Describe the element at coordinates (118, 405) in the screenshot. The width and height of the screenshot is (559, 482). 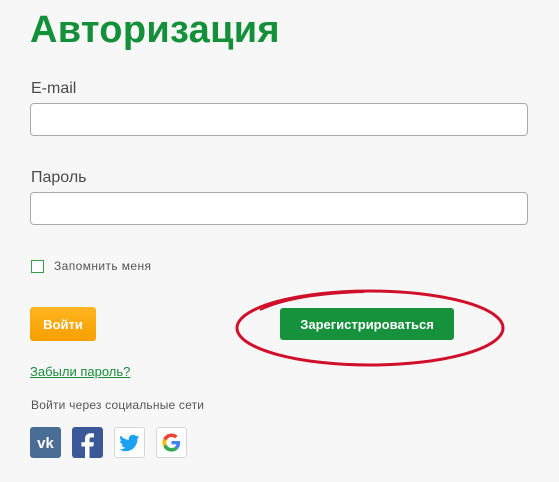
I see `social-login-title: Войти через социальные сети` at that location.